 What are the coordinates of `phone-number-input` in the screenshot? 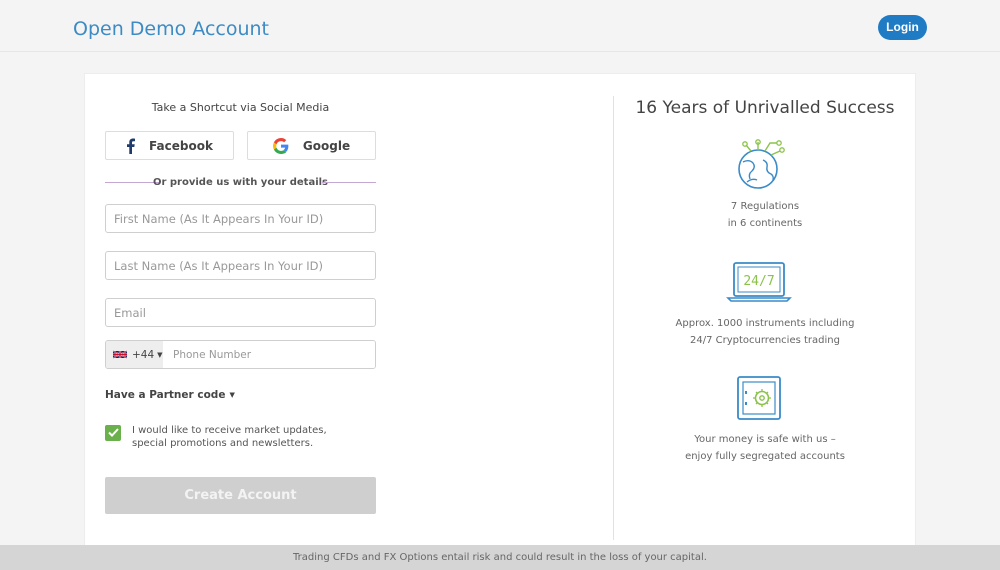 It's located at (269, 354).